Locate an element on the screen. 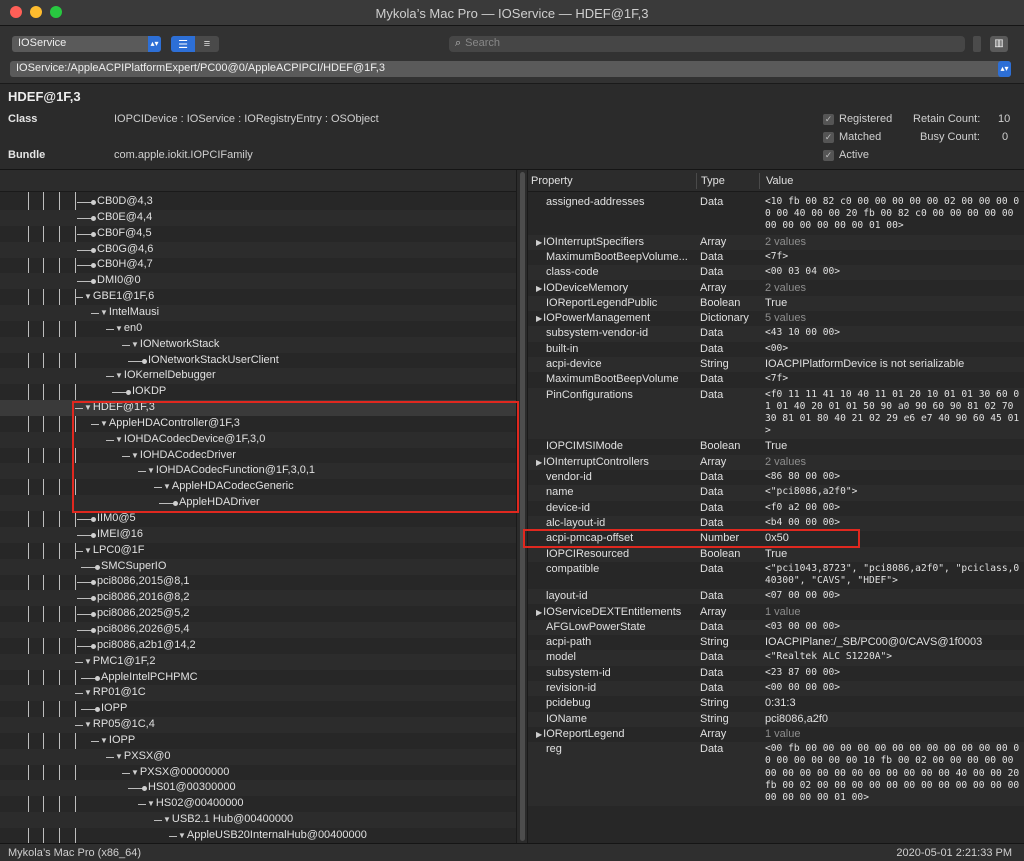  tree-row: CB0H@4,7 is located at coordinates (258, 265).